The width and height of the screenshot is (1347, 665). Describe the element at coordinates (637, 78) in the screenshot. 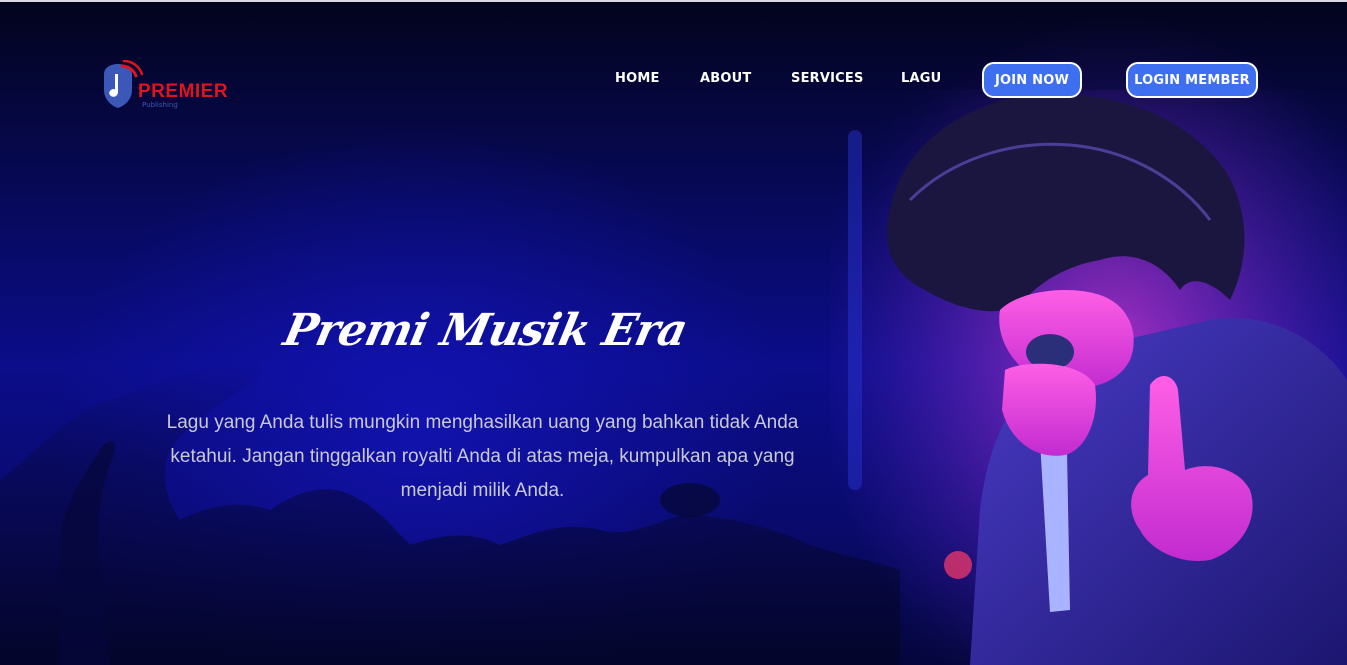

I see `nav-link-home: HOME` at that location.